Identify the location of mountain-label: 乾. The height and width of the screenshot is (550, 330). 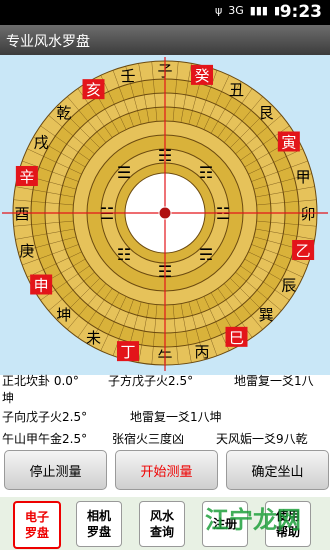
(63, 113).